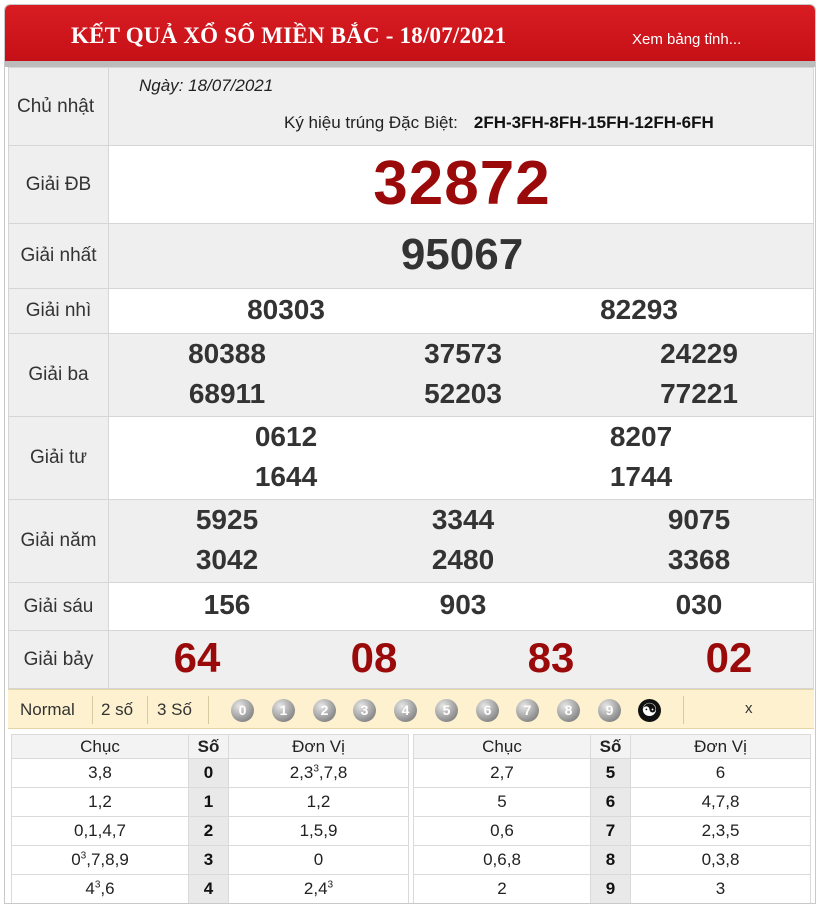 This screenshot has height=908, width=824. I want to click on digit-ball-6: 6, so click(487, 710).